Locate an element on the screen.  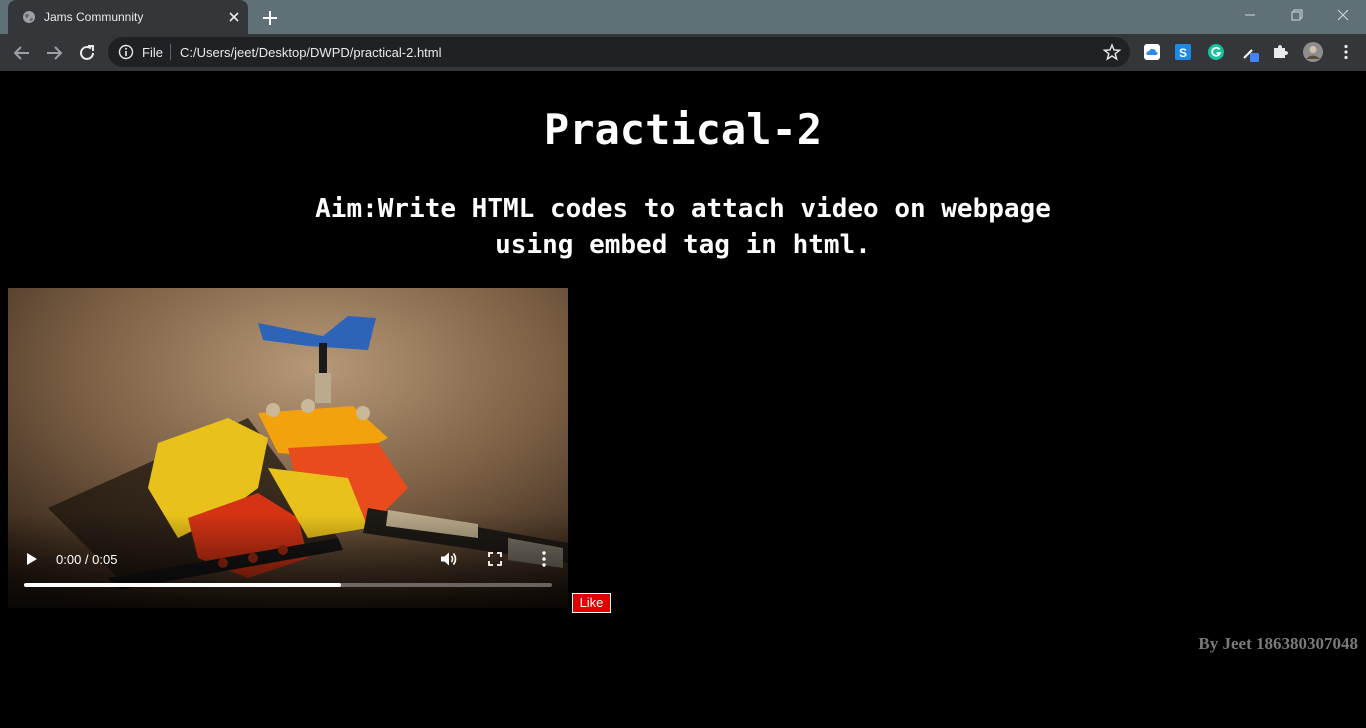
tab-strip: Jams Communnity is located at coordinates (683, 17).